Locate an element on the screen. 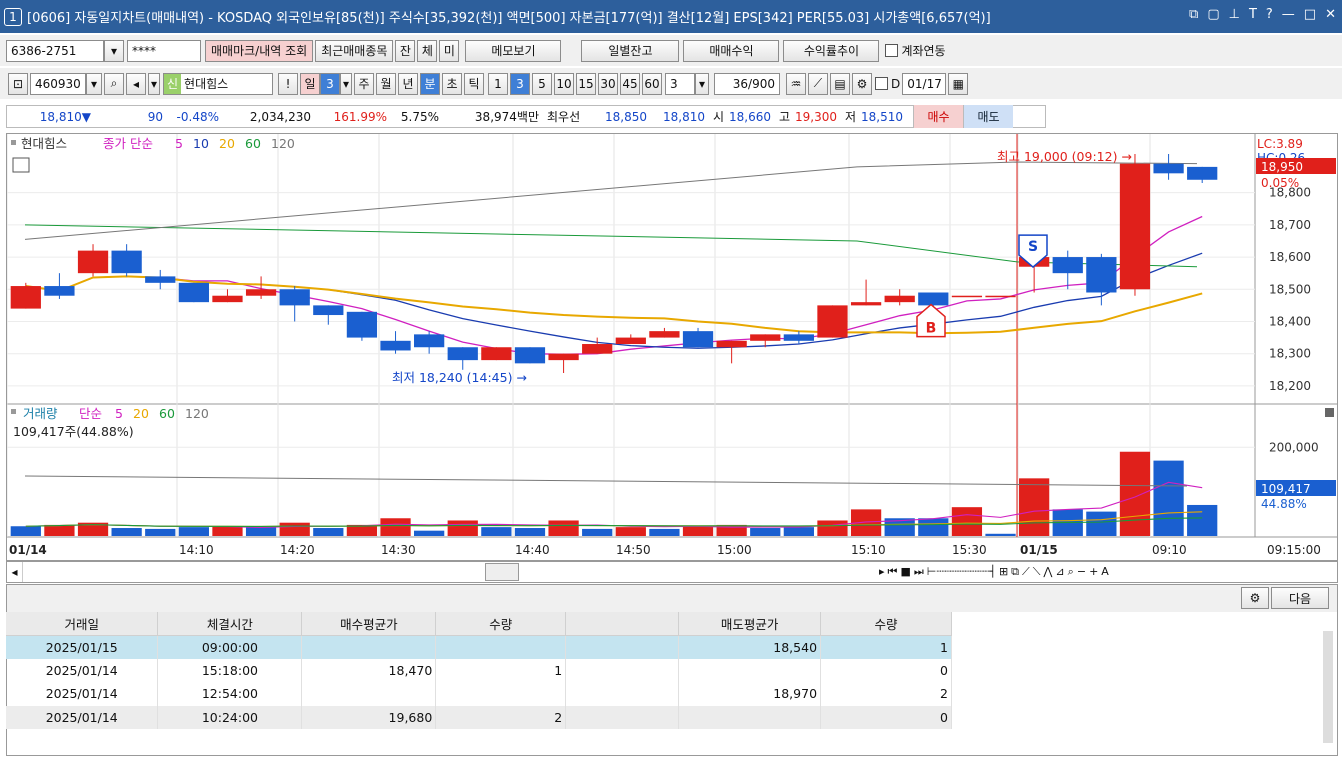  link-icon: ⧉ is located at coordinates (1193, 14).